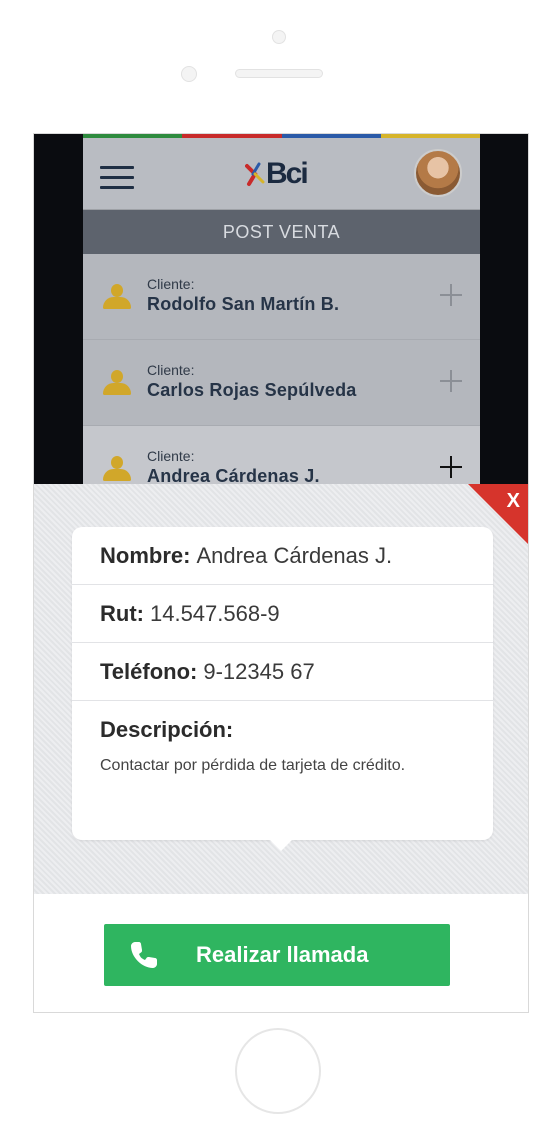 The height and width of the screenshot is (1146, 560). I want to click on name-value: Andrea Cárdenas J., so click(294, 555).